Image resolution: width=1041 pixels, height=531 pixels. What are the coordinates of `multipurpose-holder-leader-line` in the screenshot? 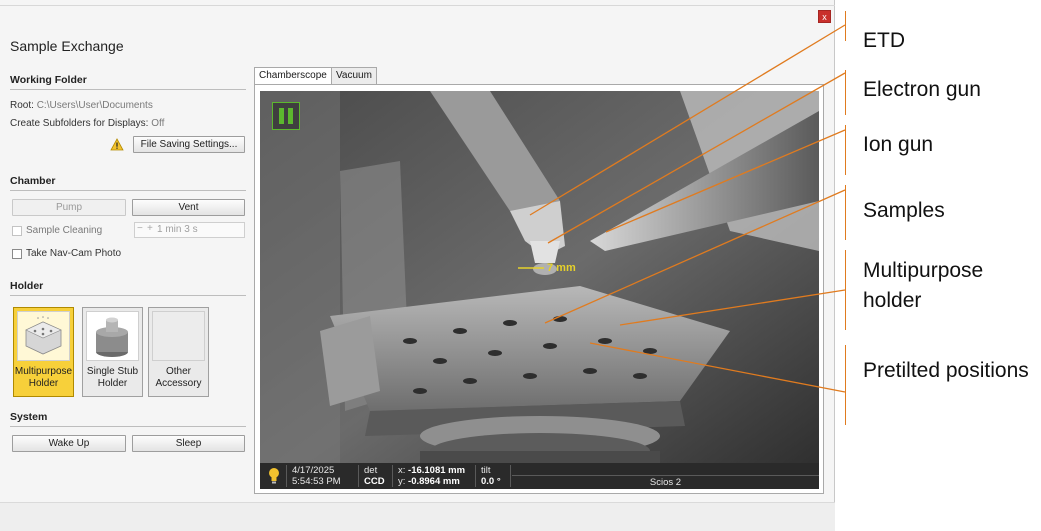 It's located at (732, 307).